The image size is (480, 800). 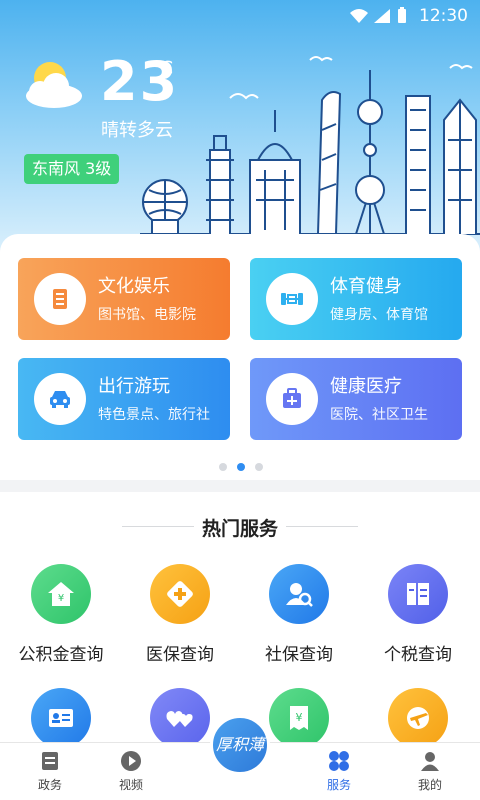 I want to click on car-icon, so click(x=60, y=399).